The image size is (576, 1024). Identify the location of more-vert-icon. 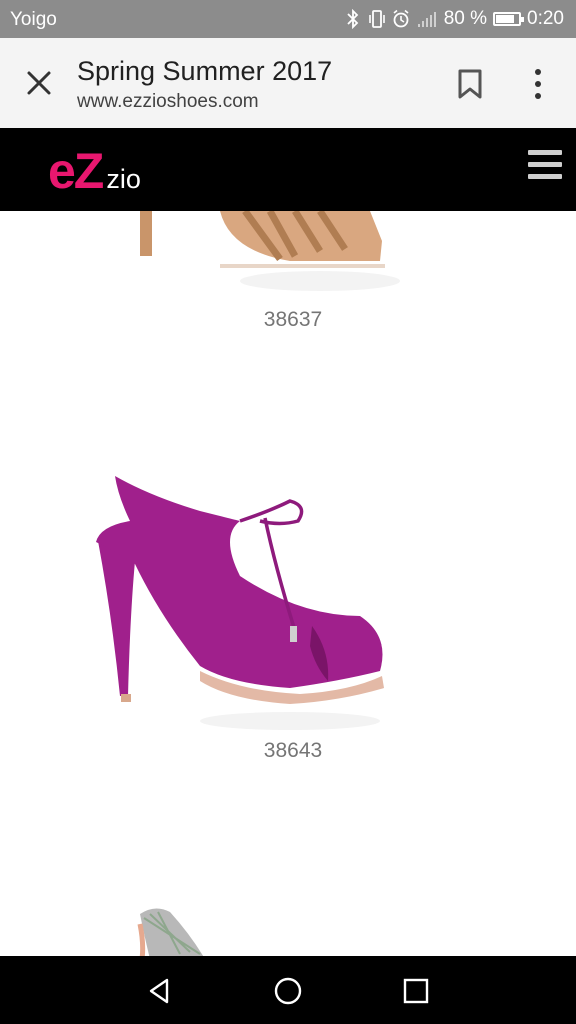
(538, 84).